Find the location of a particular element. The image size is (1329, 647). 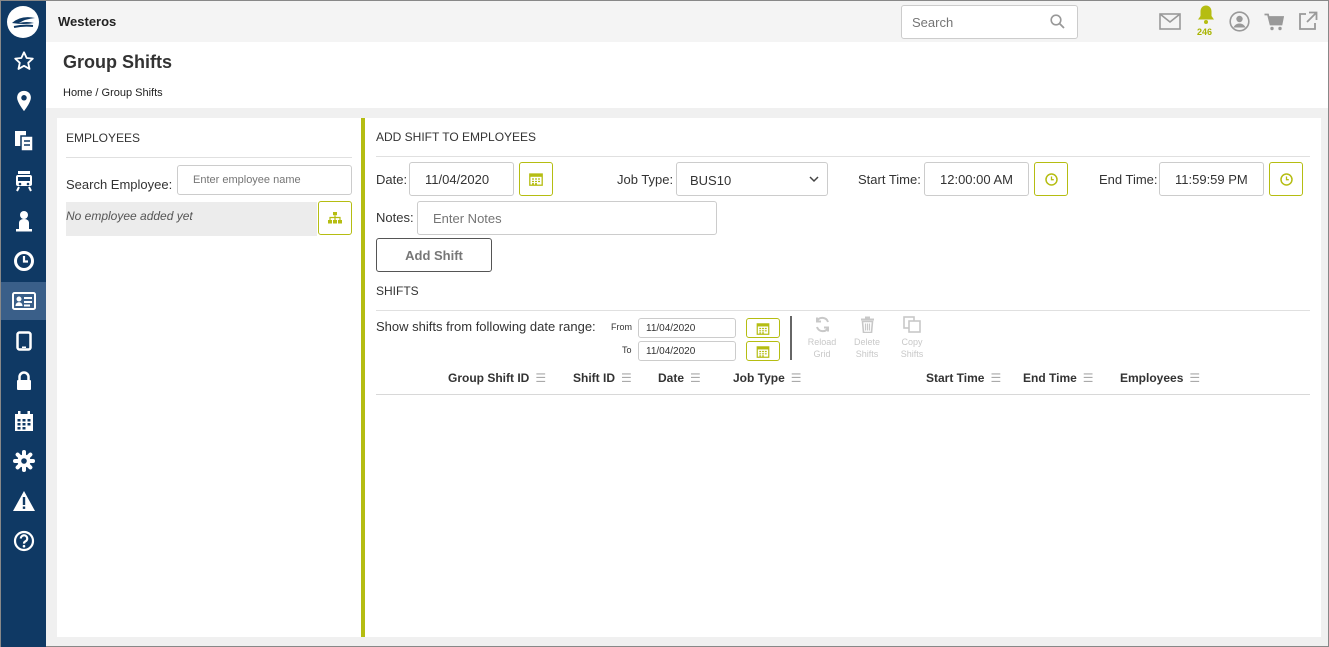

trash-icon is located at coordinates (867, 325).